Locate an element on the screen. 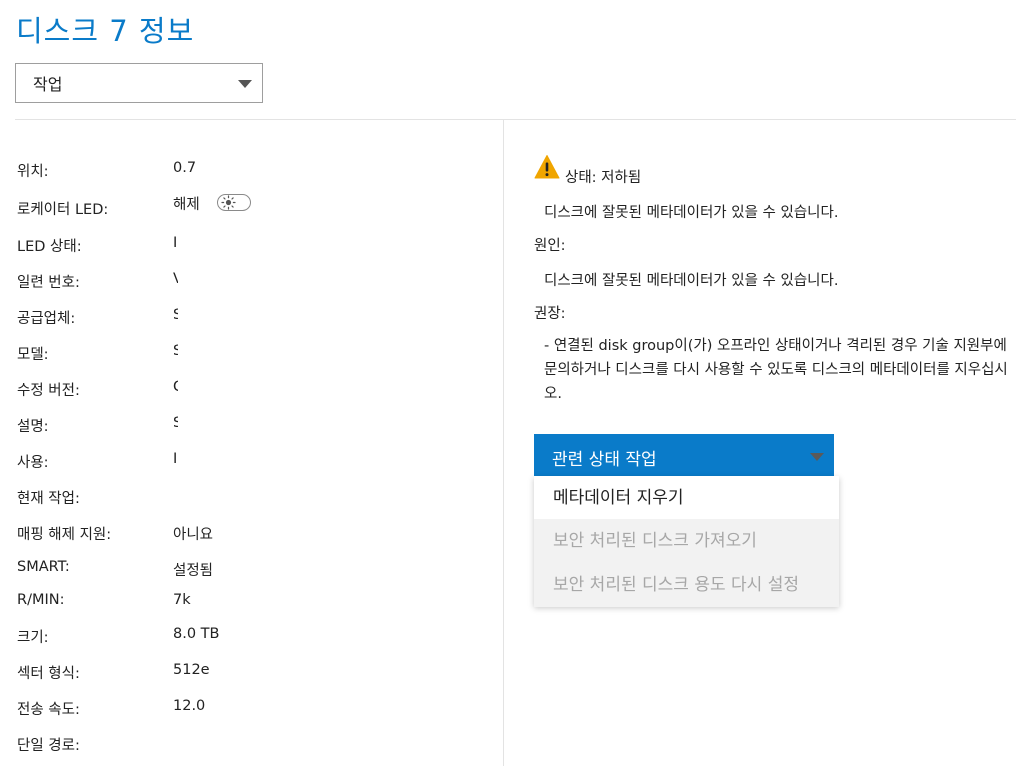 This screenshot has height=766, width=1016. property-label: 섹터 형식: is located at coordinates (48, 674).